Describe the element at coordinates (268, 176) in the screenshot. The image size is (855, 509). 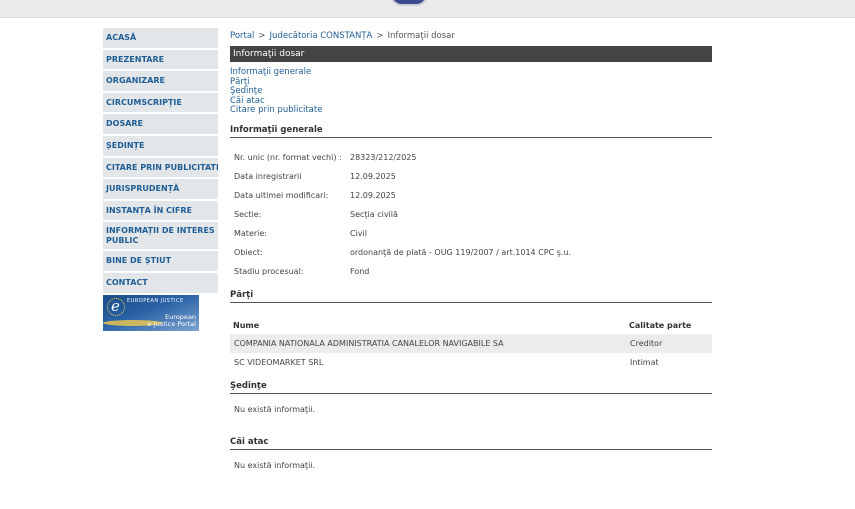
I see `field-label: Data inregistrarii` at that location.